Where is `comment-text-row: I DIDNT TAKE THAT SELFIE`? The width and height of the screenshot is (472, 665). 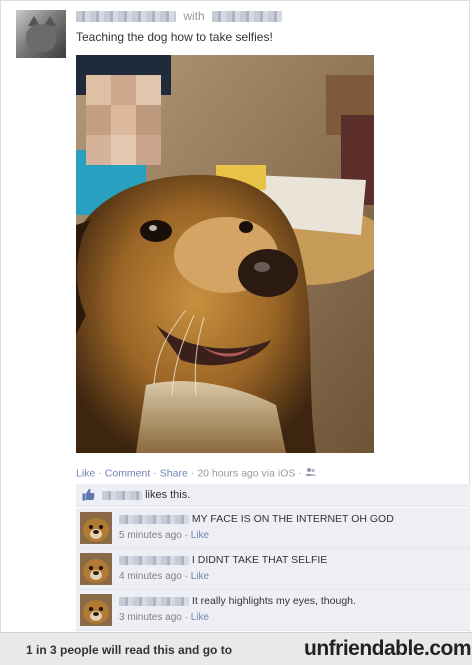
comment-text-row: I DIDNT TAKE THAT SELFIE is located at coordinates (223, 560).